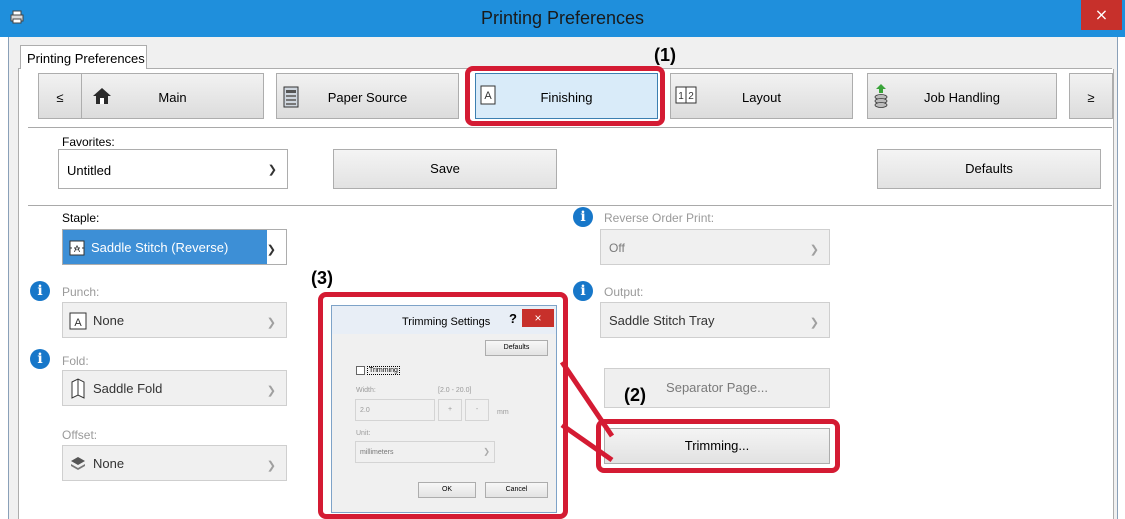 This screenshot has height=519, width=1125. Describe the element at coordinates (447, 490) in the screenshot. I see `dialog-ok-button: OK` at that location.